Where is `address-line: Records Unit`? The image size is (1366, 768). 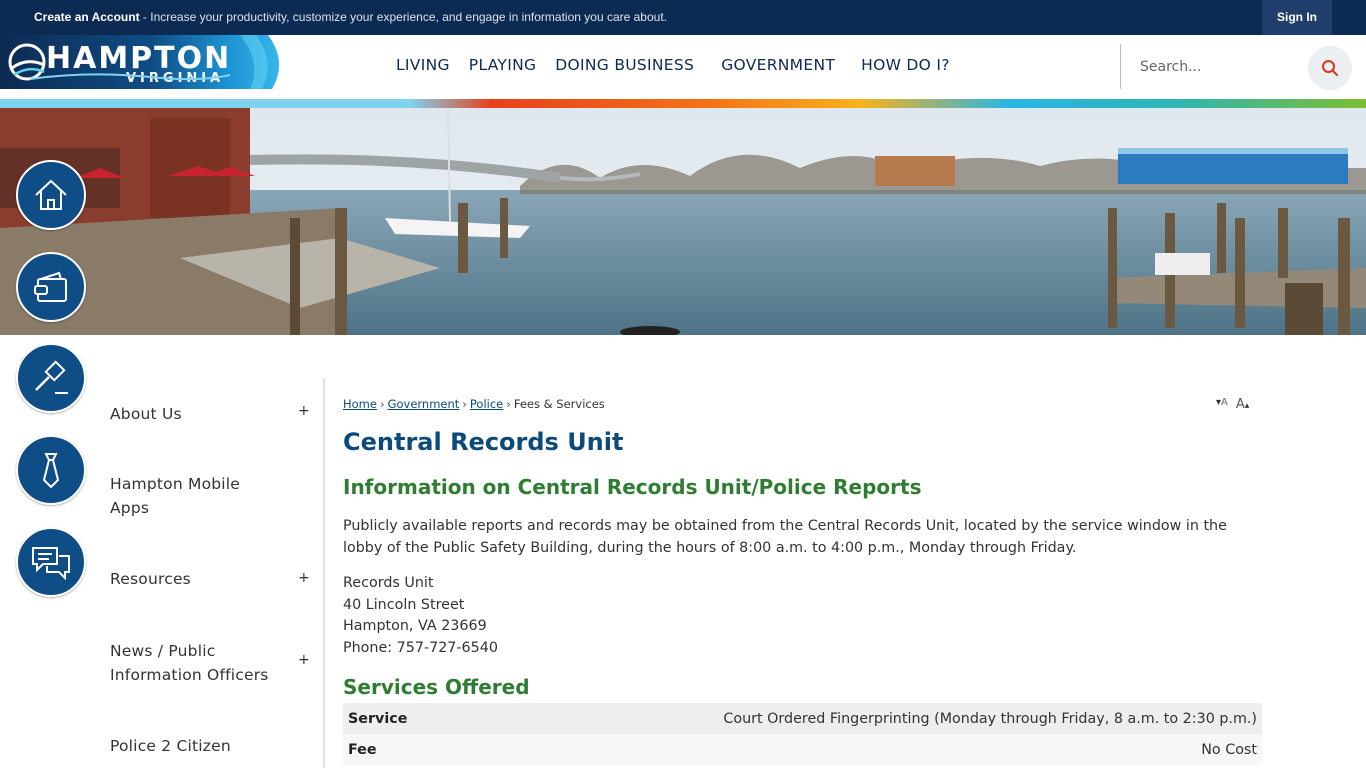 address-line: Records Unit is located at coordinates (388, 583).